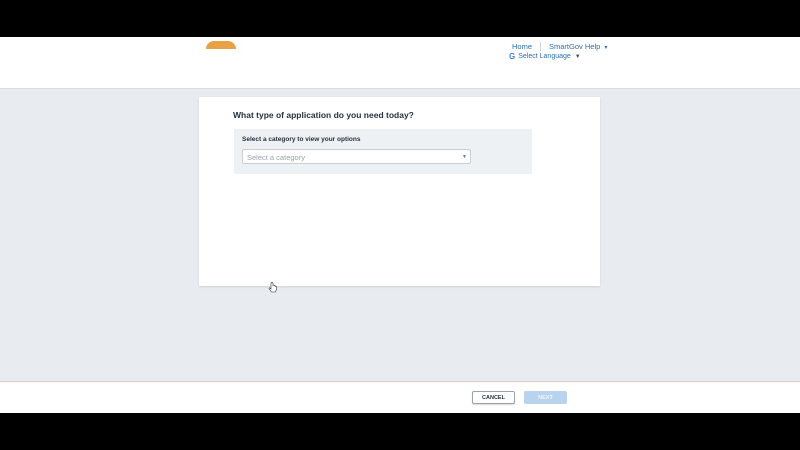 This screenshot has width=800, height=450. I want to click on language-selector: G Select Language ▼, so click(545, 56).